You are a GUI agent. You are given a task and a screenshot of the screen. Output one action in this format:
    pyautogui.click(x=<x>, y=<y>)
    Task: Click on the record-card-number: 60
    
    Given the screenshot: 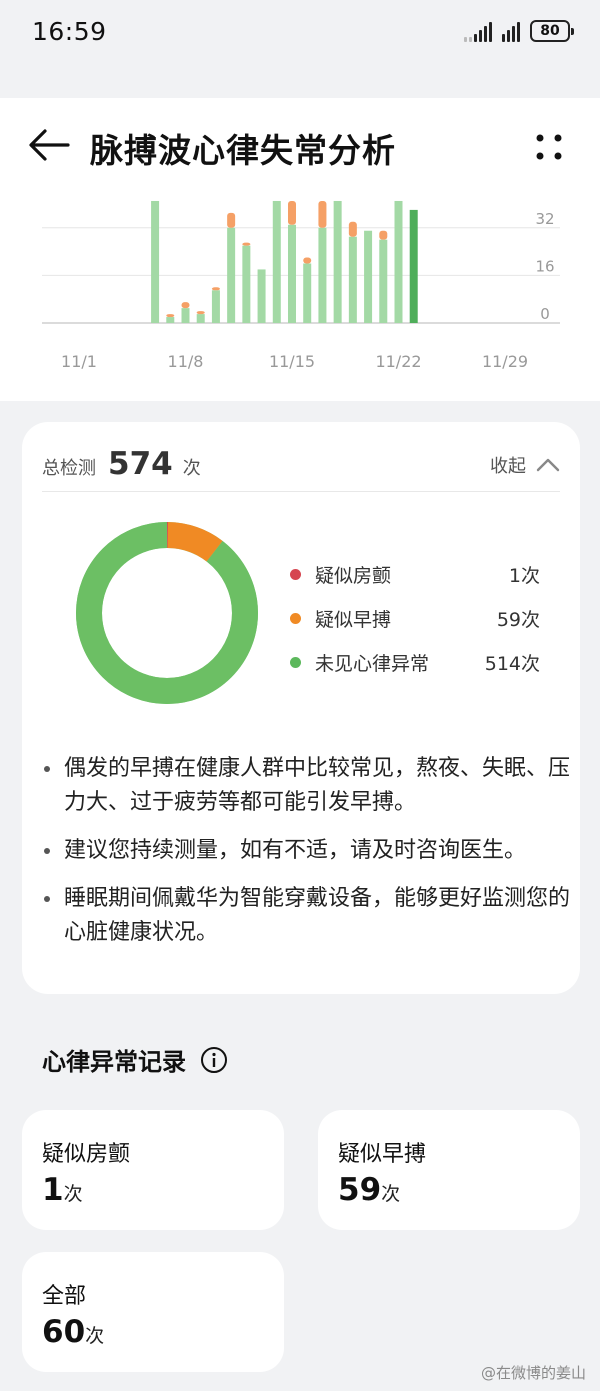 What is the action you would take?
    pyautogui.click(x=64, y=1332)
    